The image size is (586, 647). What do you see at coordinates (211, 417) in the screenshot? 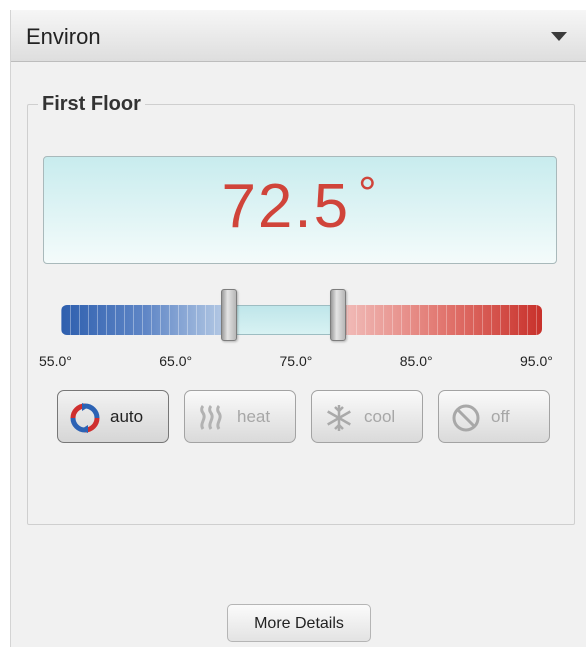
I see `heat-waves-icon` at bounding box center [211, 417].